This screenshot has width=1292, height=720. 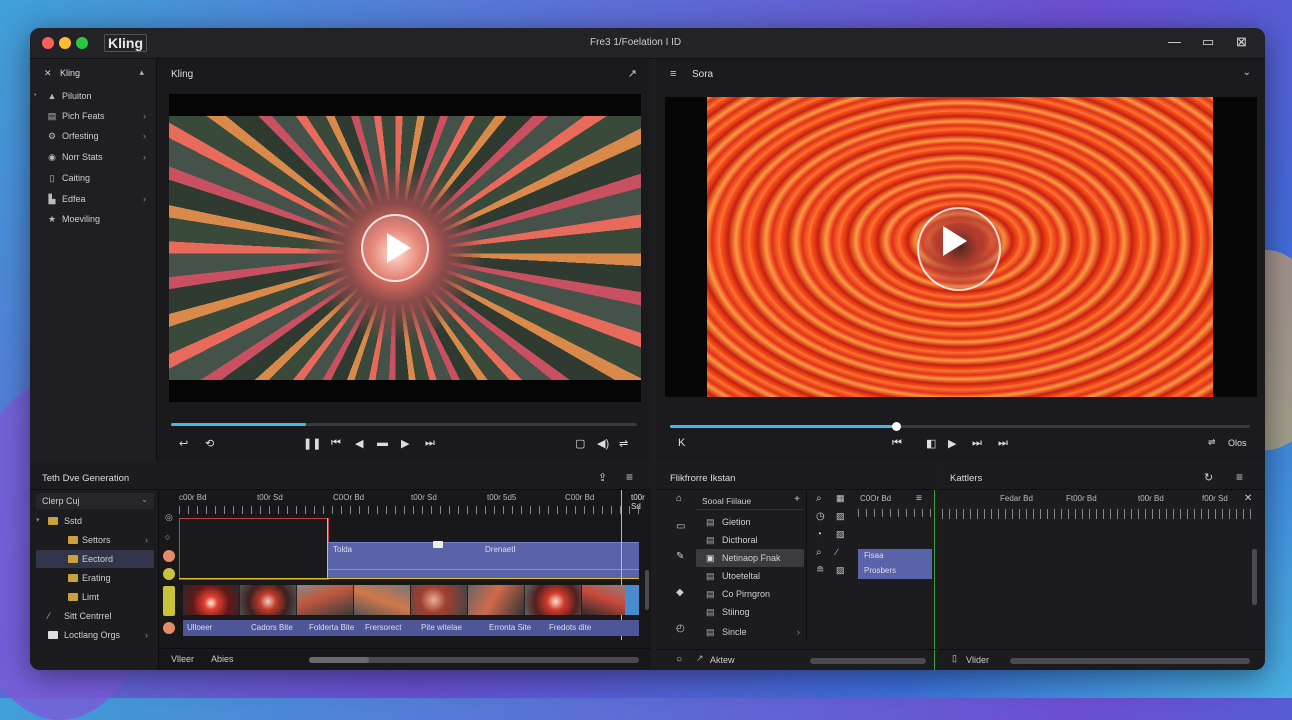 I want to click on options-label: Olos, so click(x=1237, y=443).